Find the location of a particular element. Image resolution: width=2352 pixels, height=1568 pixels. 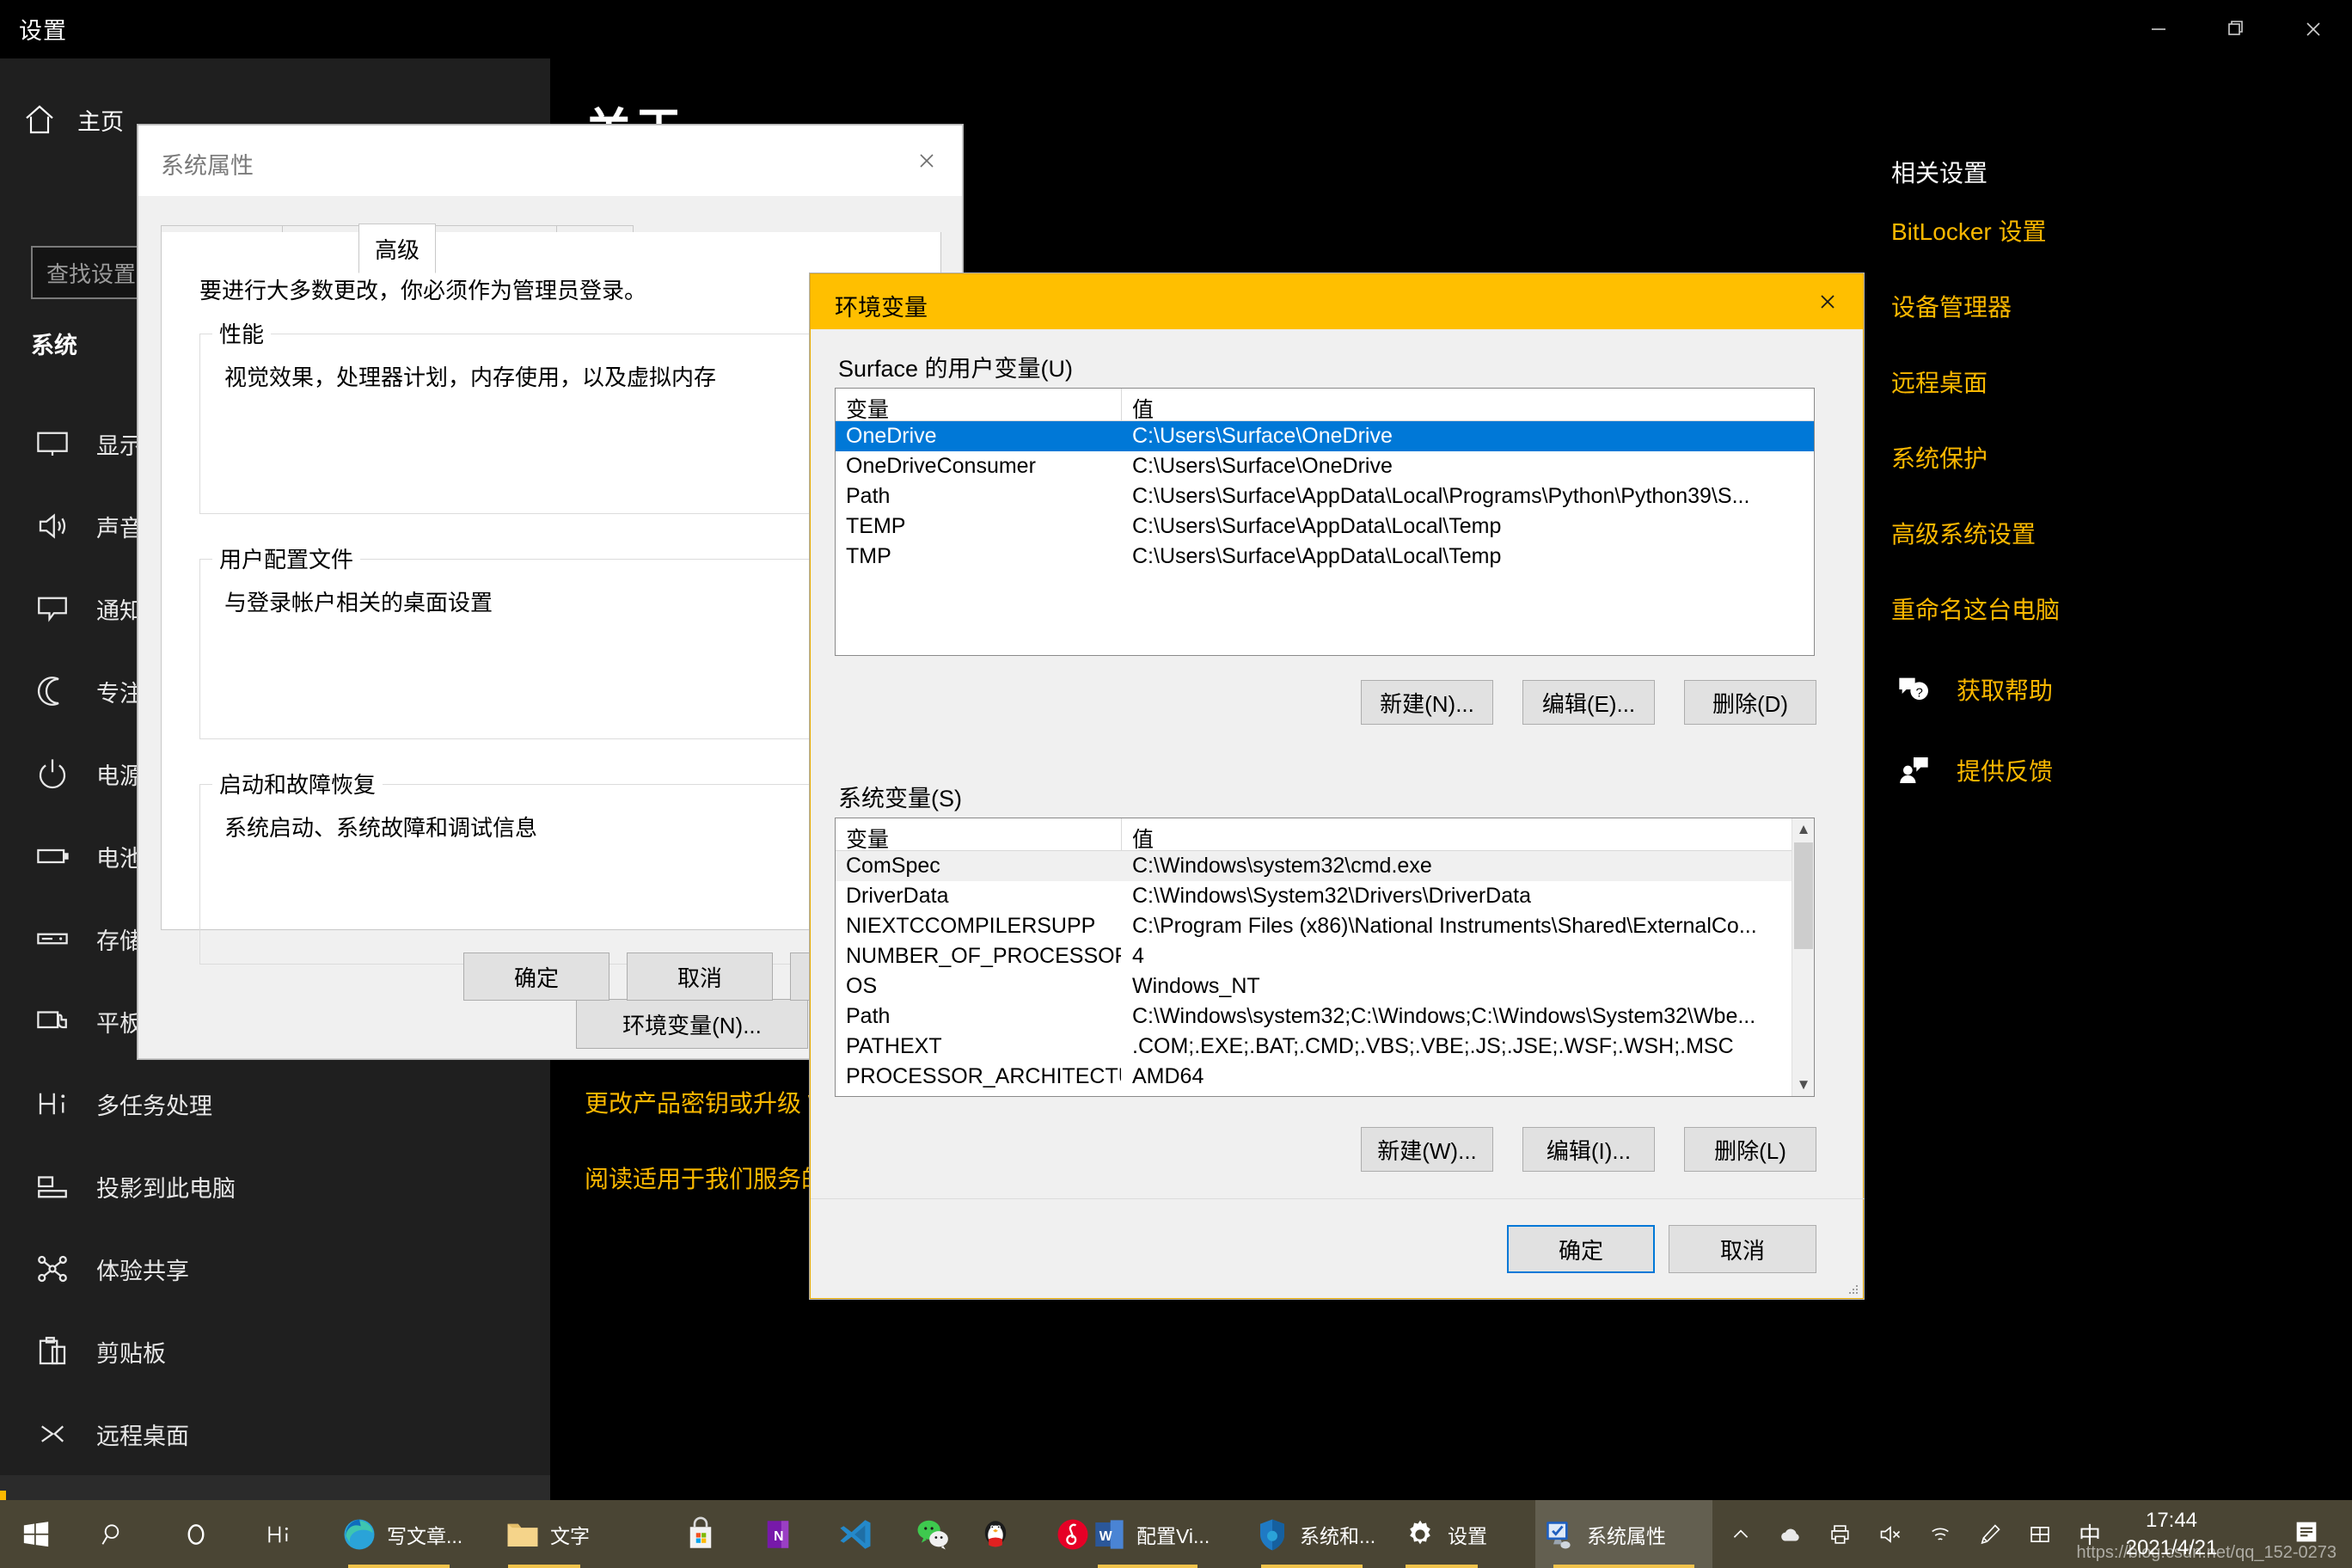

minimize-button is located at coordinates (2158, 29).